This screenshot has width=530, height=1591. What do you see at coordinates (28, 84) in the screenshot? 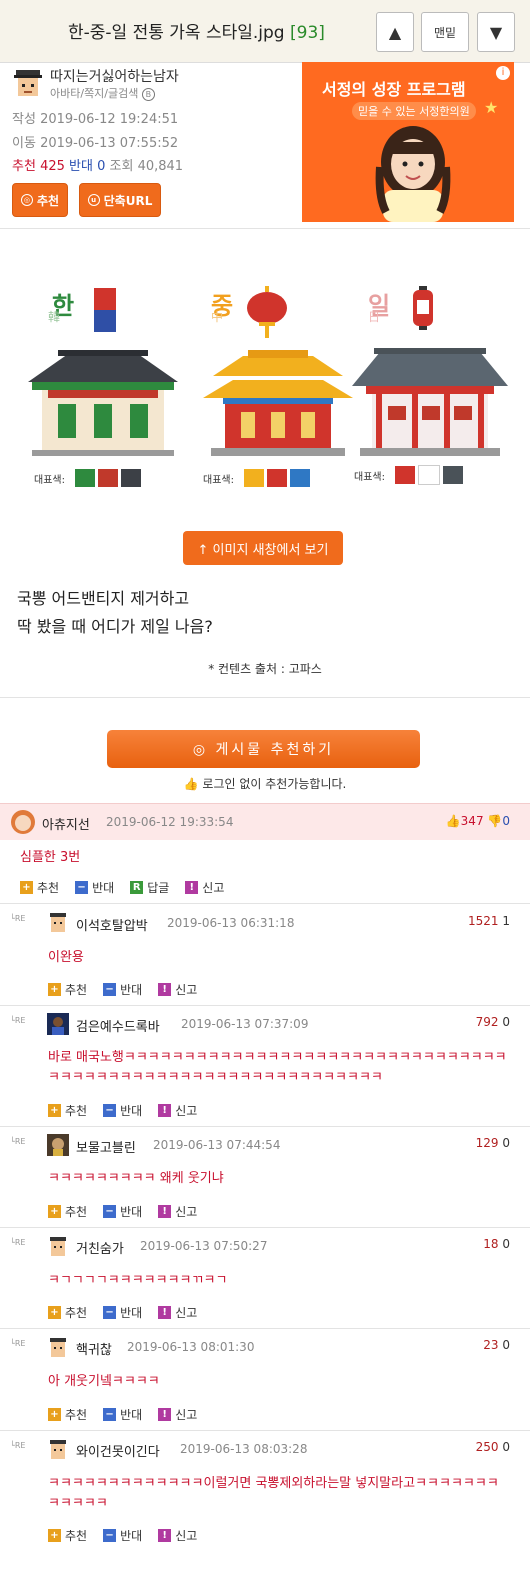
I see `author-avatar` at bounding box center [28, 84].